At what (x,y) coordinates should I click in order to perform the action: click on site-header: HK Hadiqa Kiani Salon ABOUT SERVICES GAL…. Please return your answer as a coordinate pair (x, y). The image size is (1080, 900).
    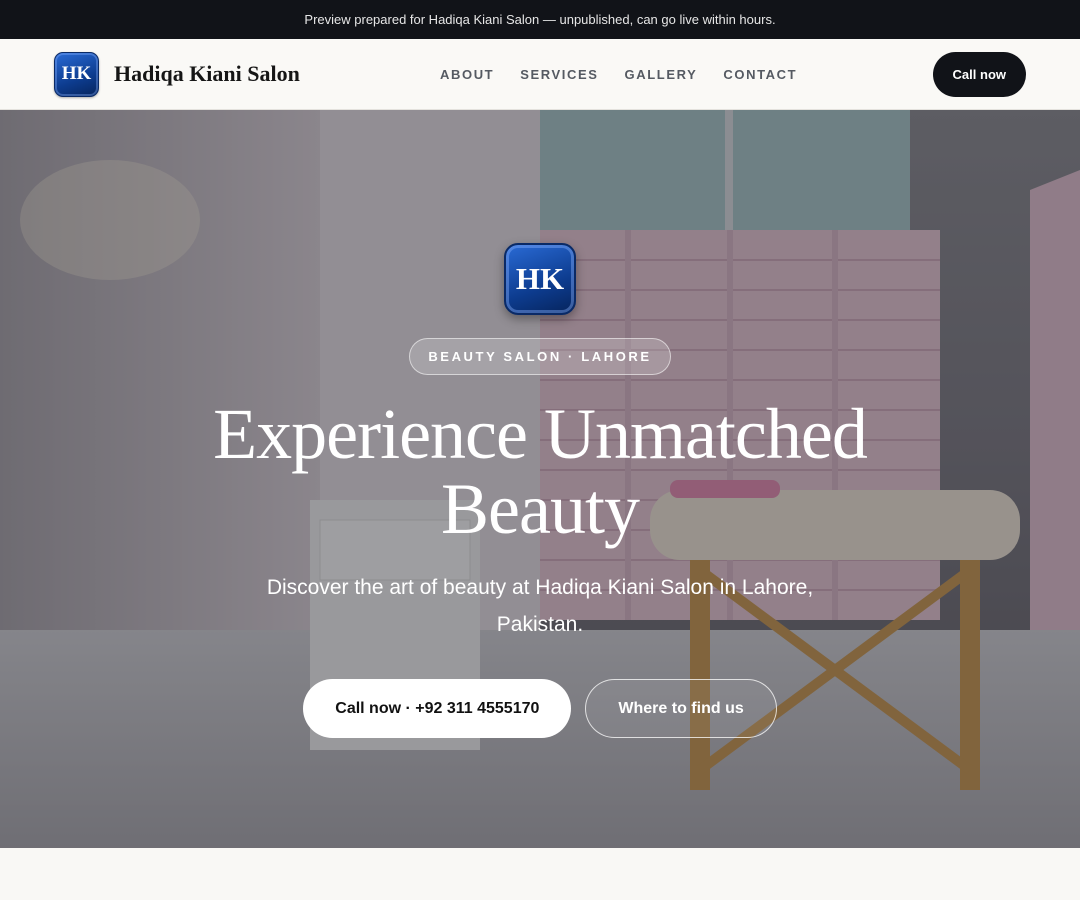
    Looking at the image, I should click on (540, 74).